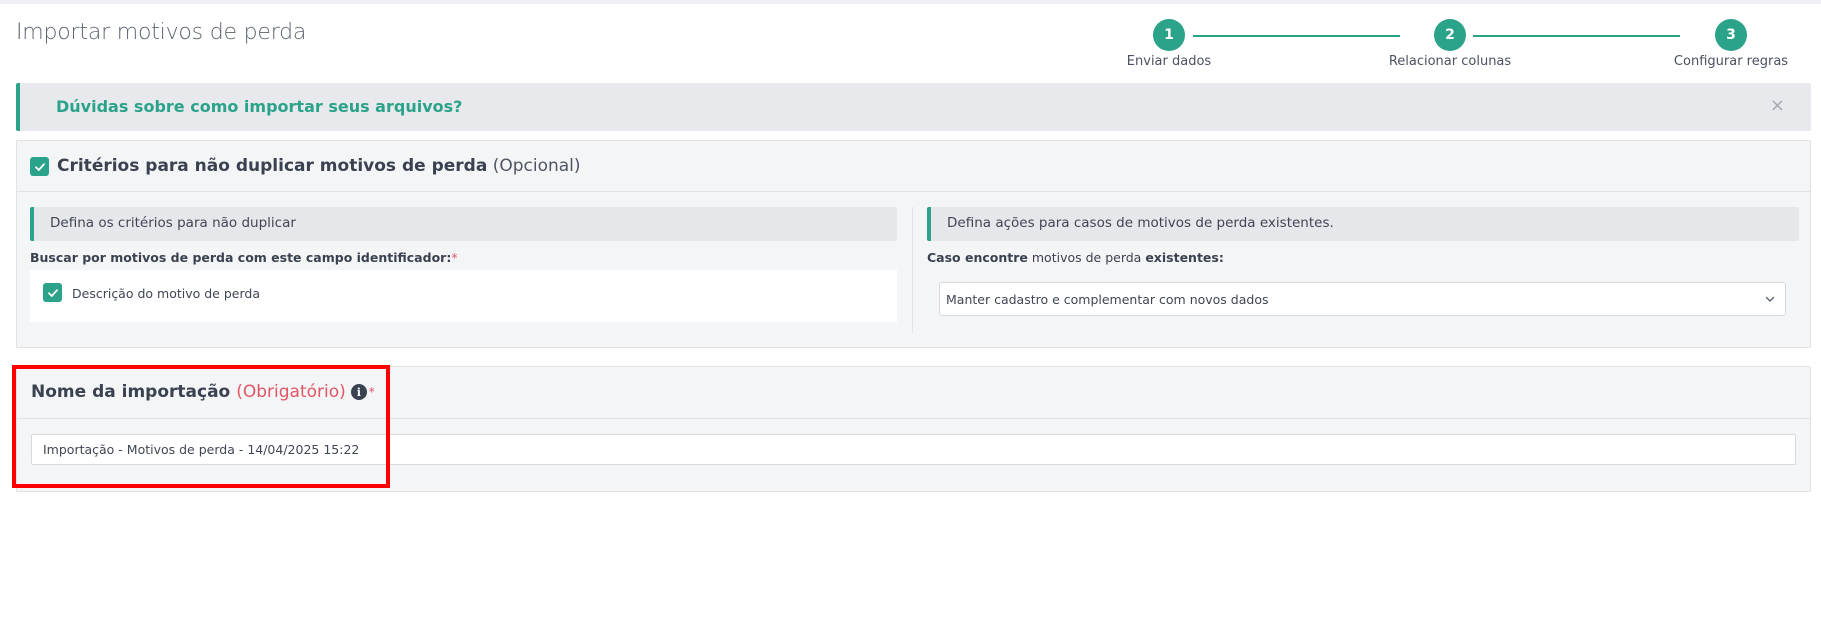  What do you see at coordinates (463, 296) in the screenshot?
I see `identifier-options: Descrição do motivo de perda` at bounding box center [463, 296].